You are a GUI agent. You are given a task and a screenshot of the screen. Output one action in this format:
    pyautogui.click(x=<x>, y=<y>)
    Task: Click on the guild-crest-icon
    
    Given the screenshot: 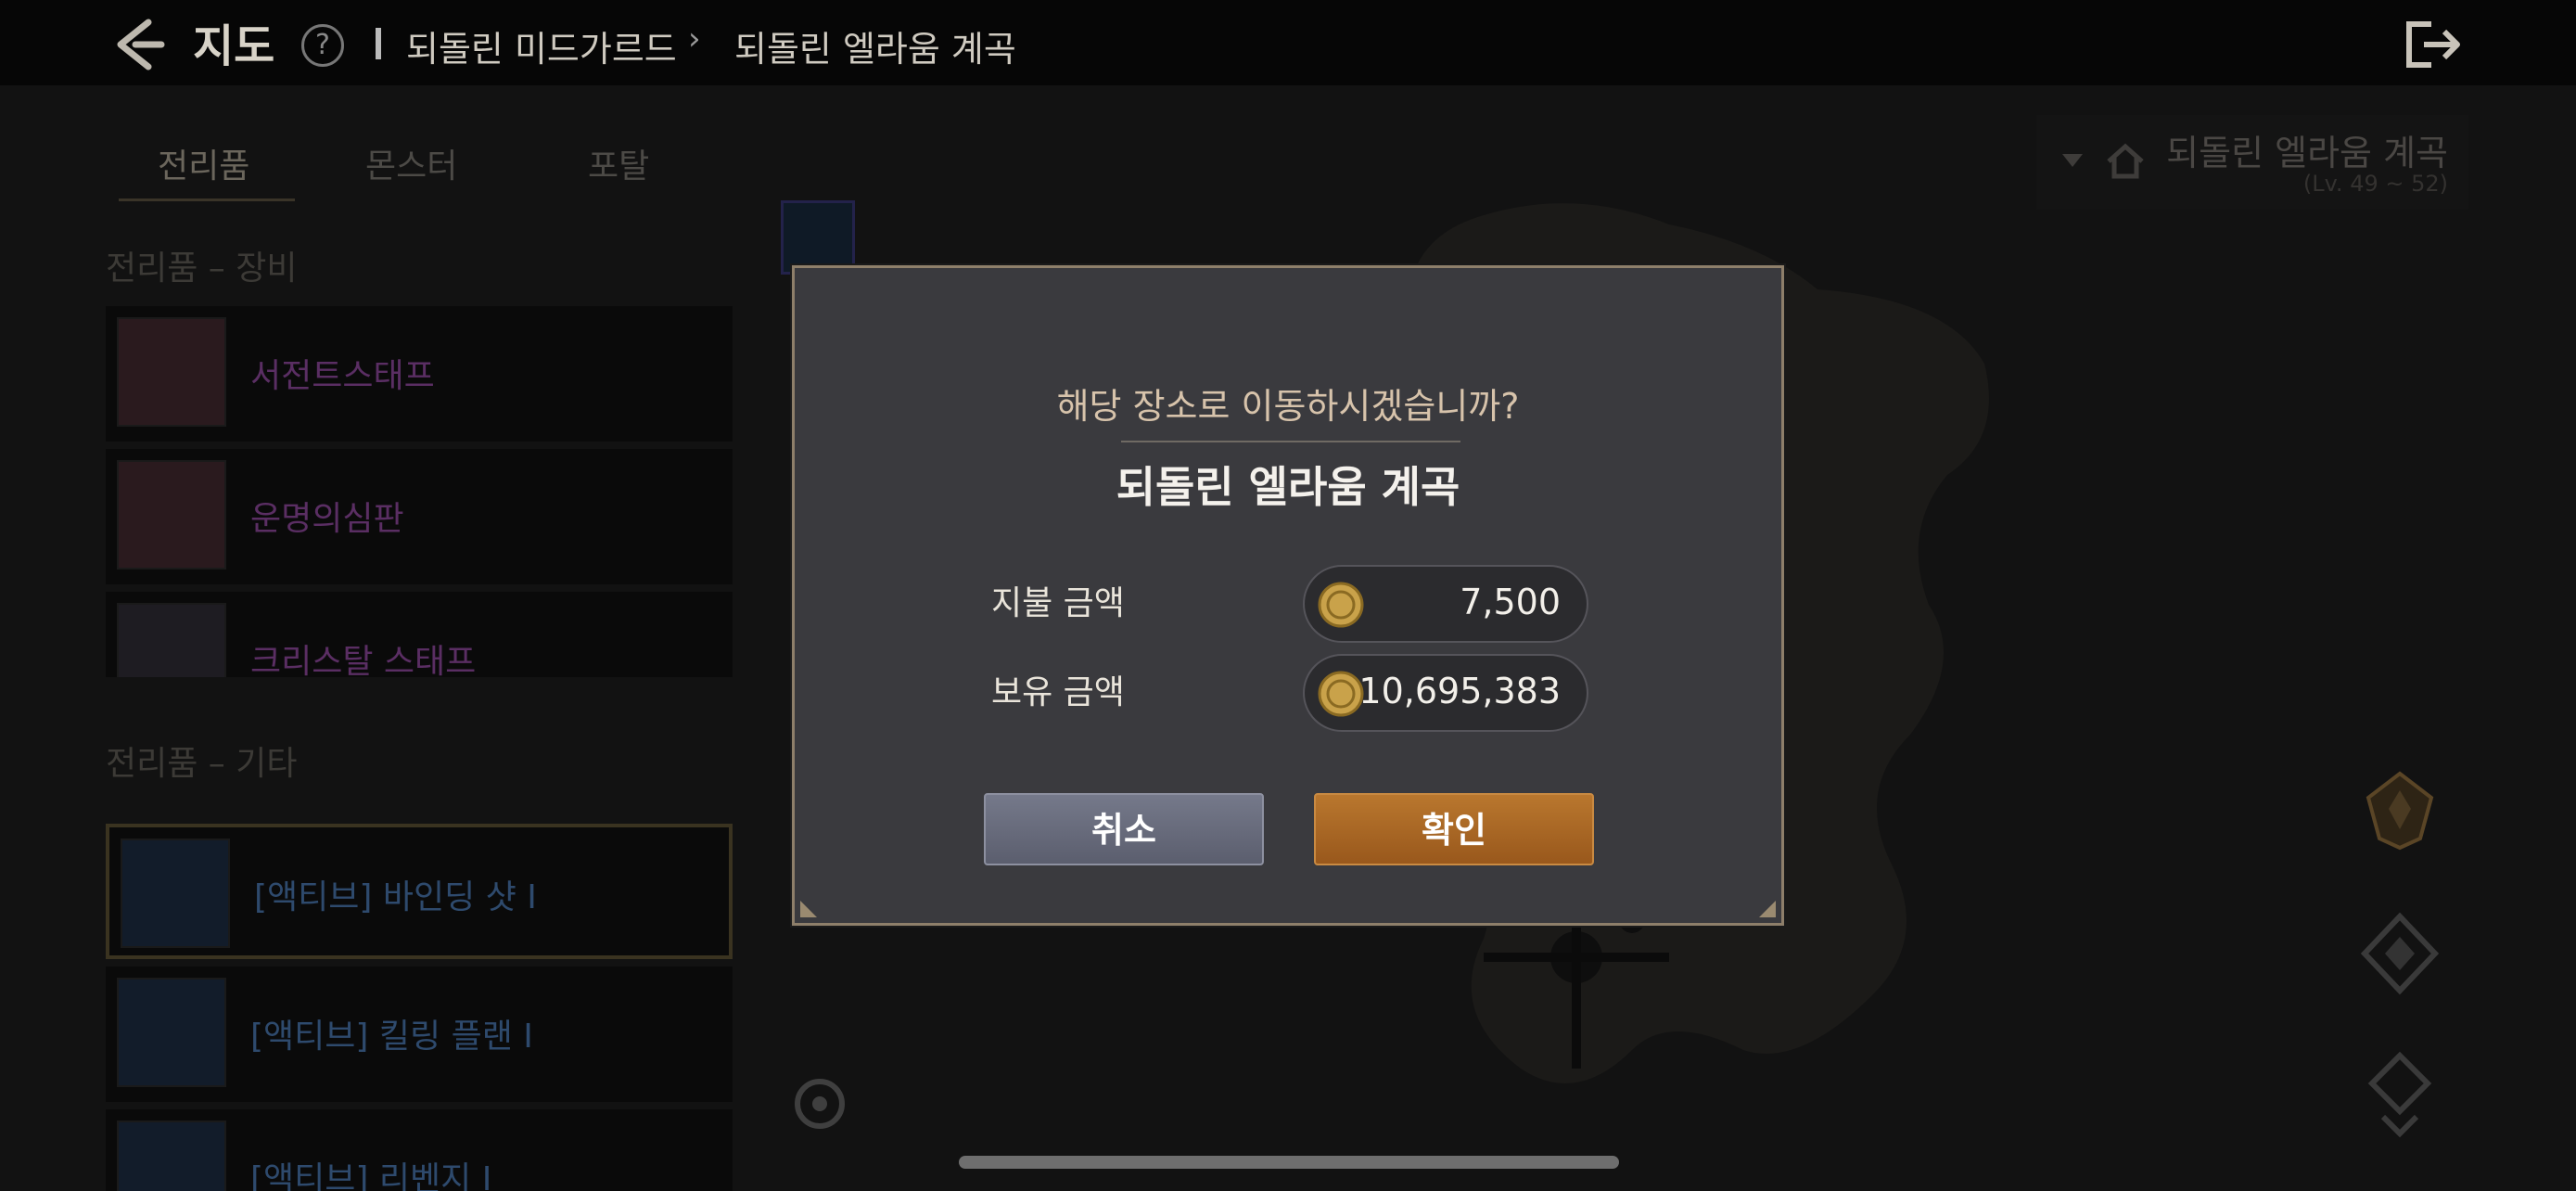 What is the action you would take?
    pyautogui.click(x=2399, y=808)
    